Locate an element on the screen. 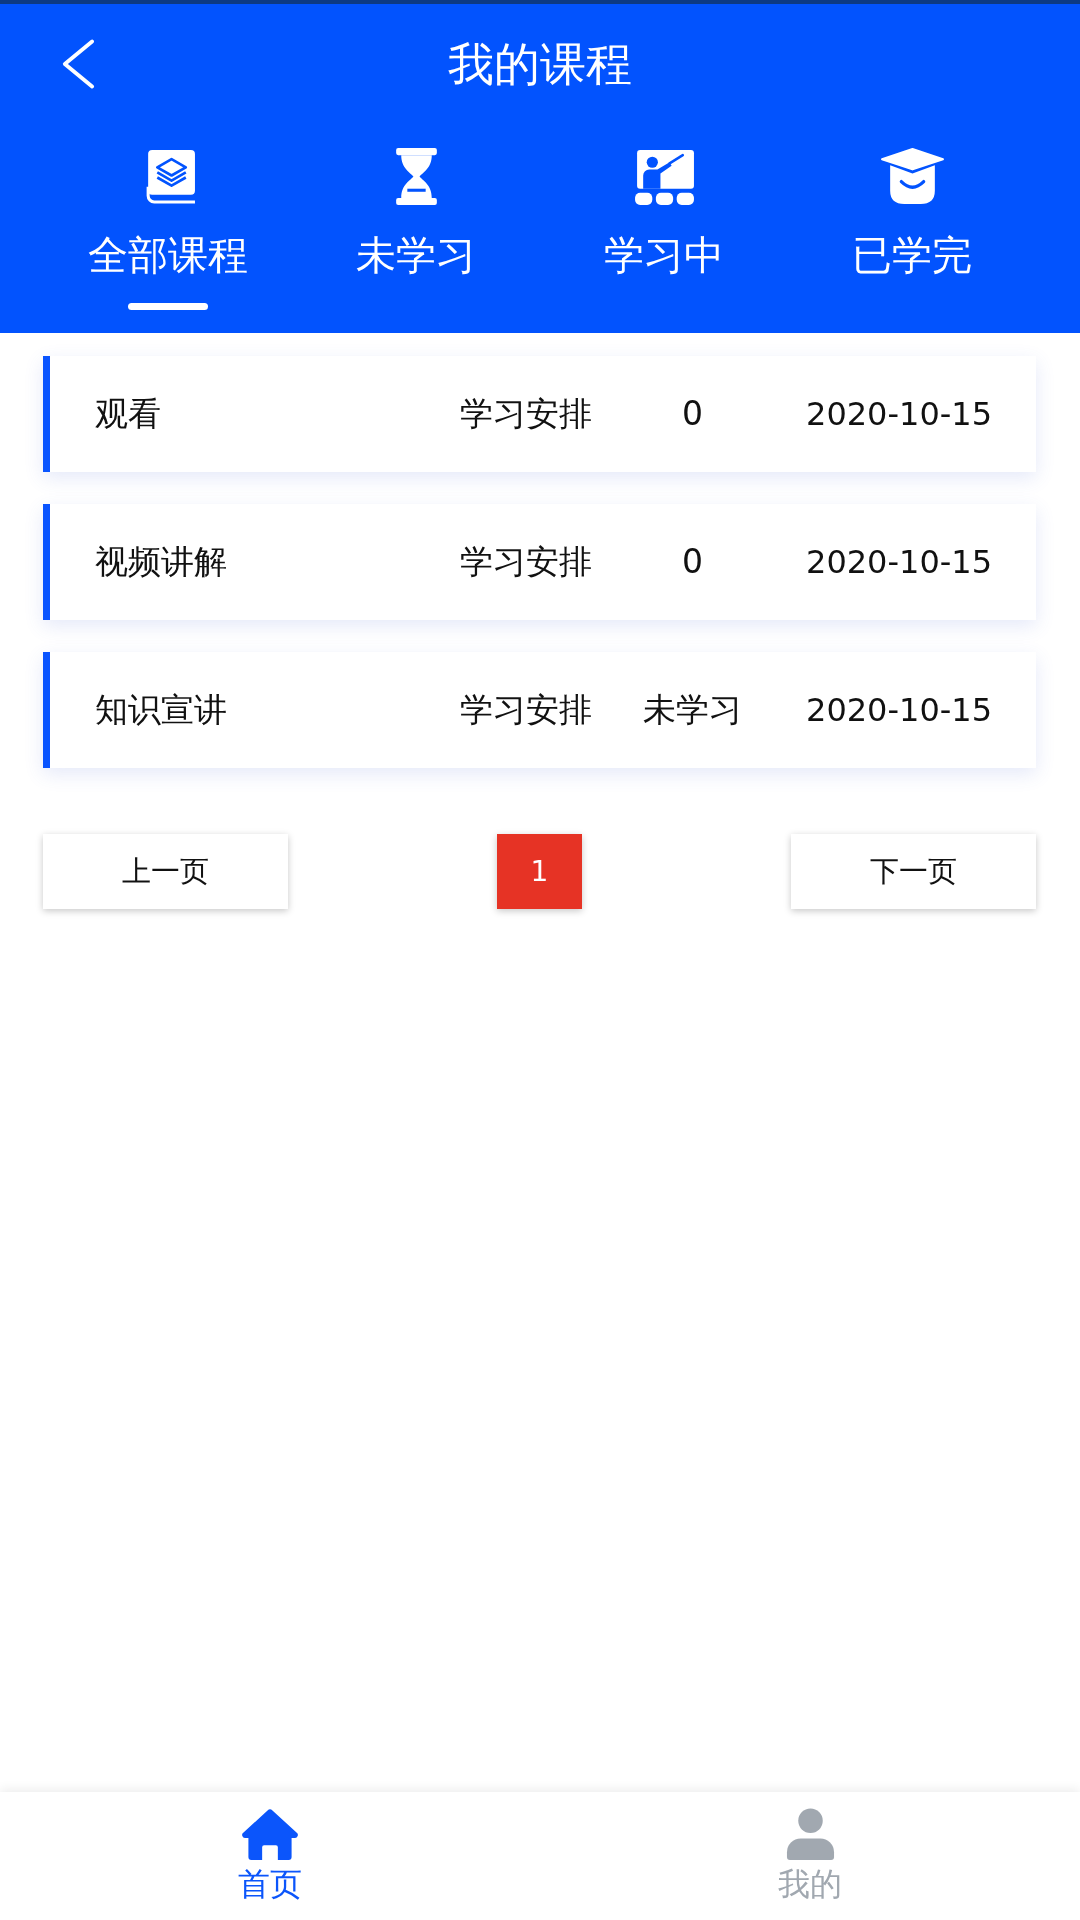 This screenshot has height=1920, width=1080. person-icon is located at coordinates (810, 1834).